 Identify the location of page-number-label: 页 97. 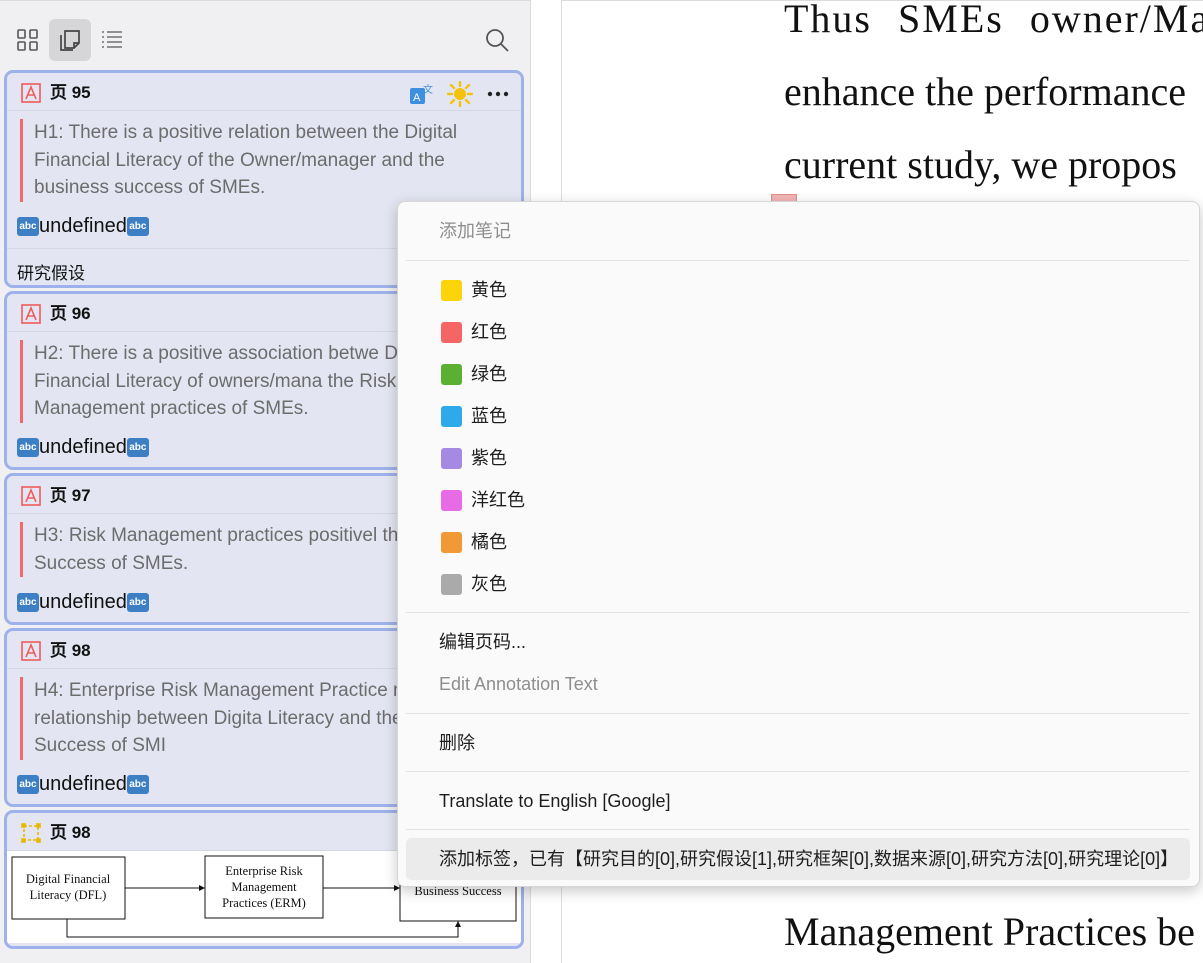
(70, 495).